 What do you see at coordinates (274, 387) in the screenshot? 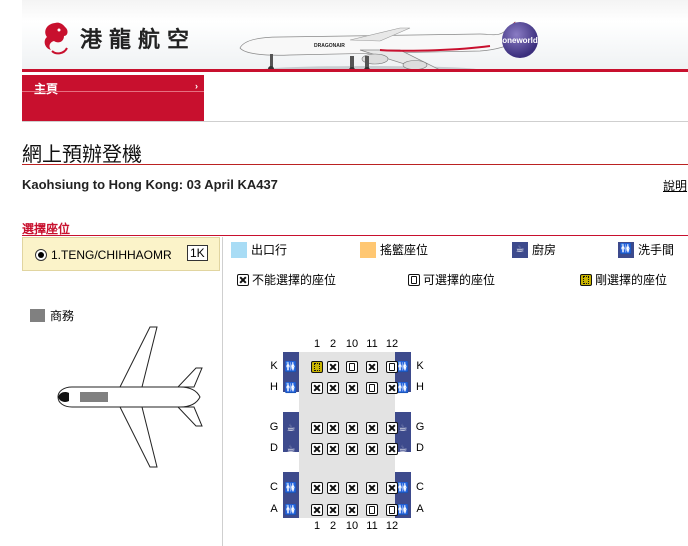
I see `row-label-left: H` at bounding box center [274, 387].